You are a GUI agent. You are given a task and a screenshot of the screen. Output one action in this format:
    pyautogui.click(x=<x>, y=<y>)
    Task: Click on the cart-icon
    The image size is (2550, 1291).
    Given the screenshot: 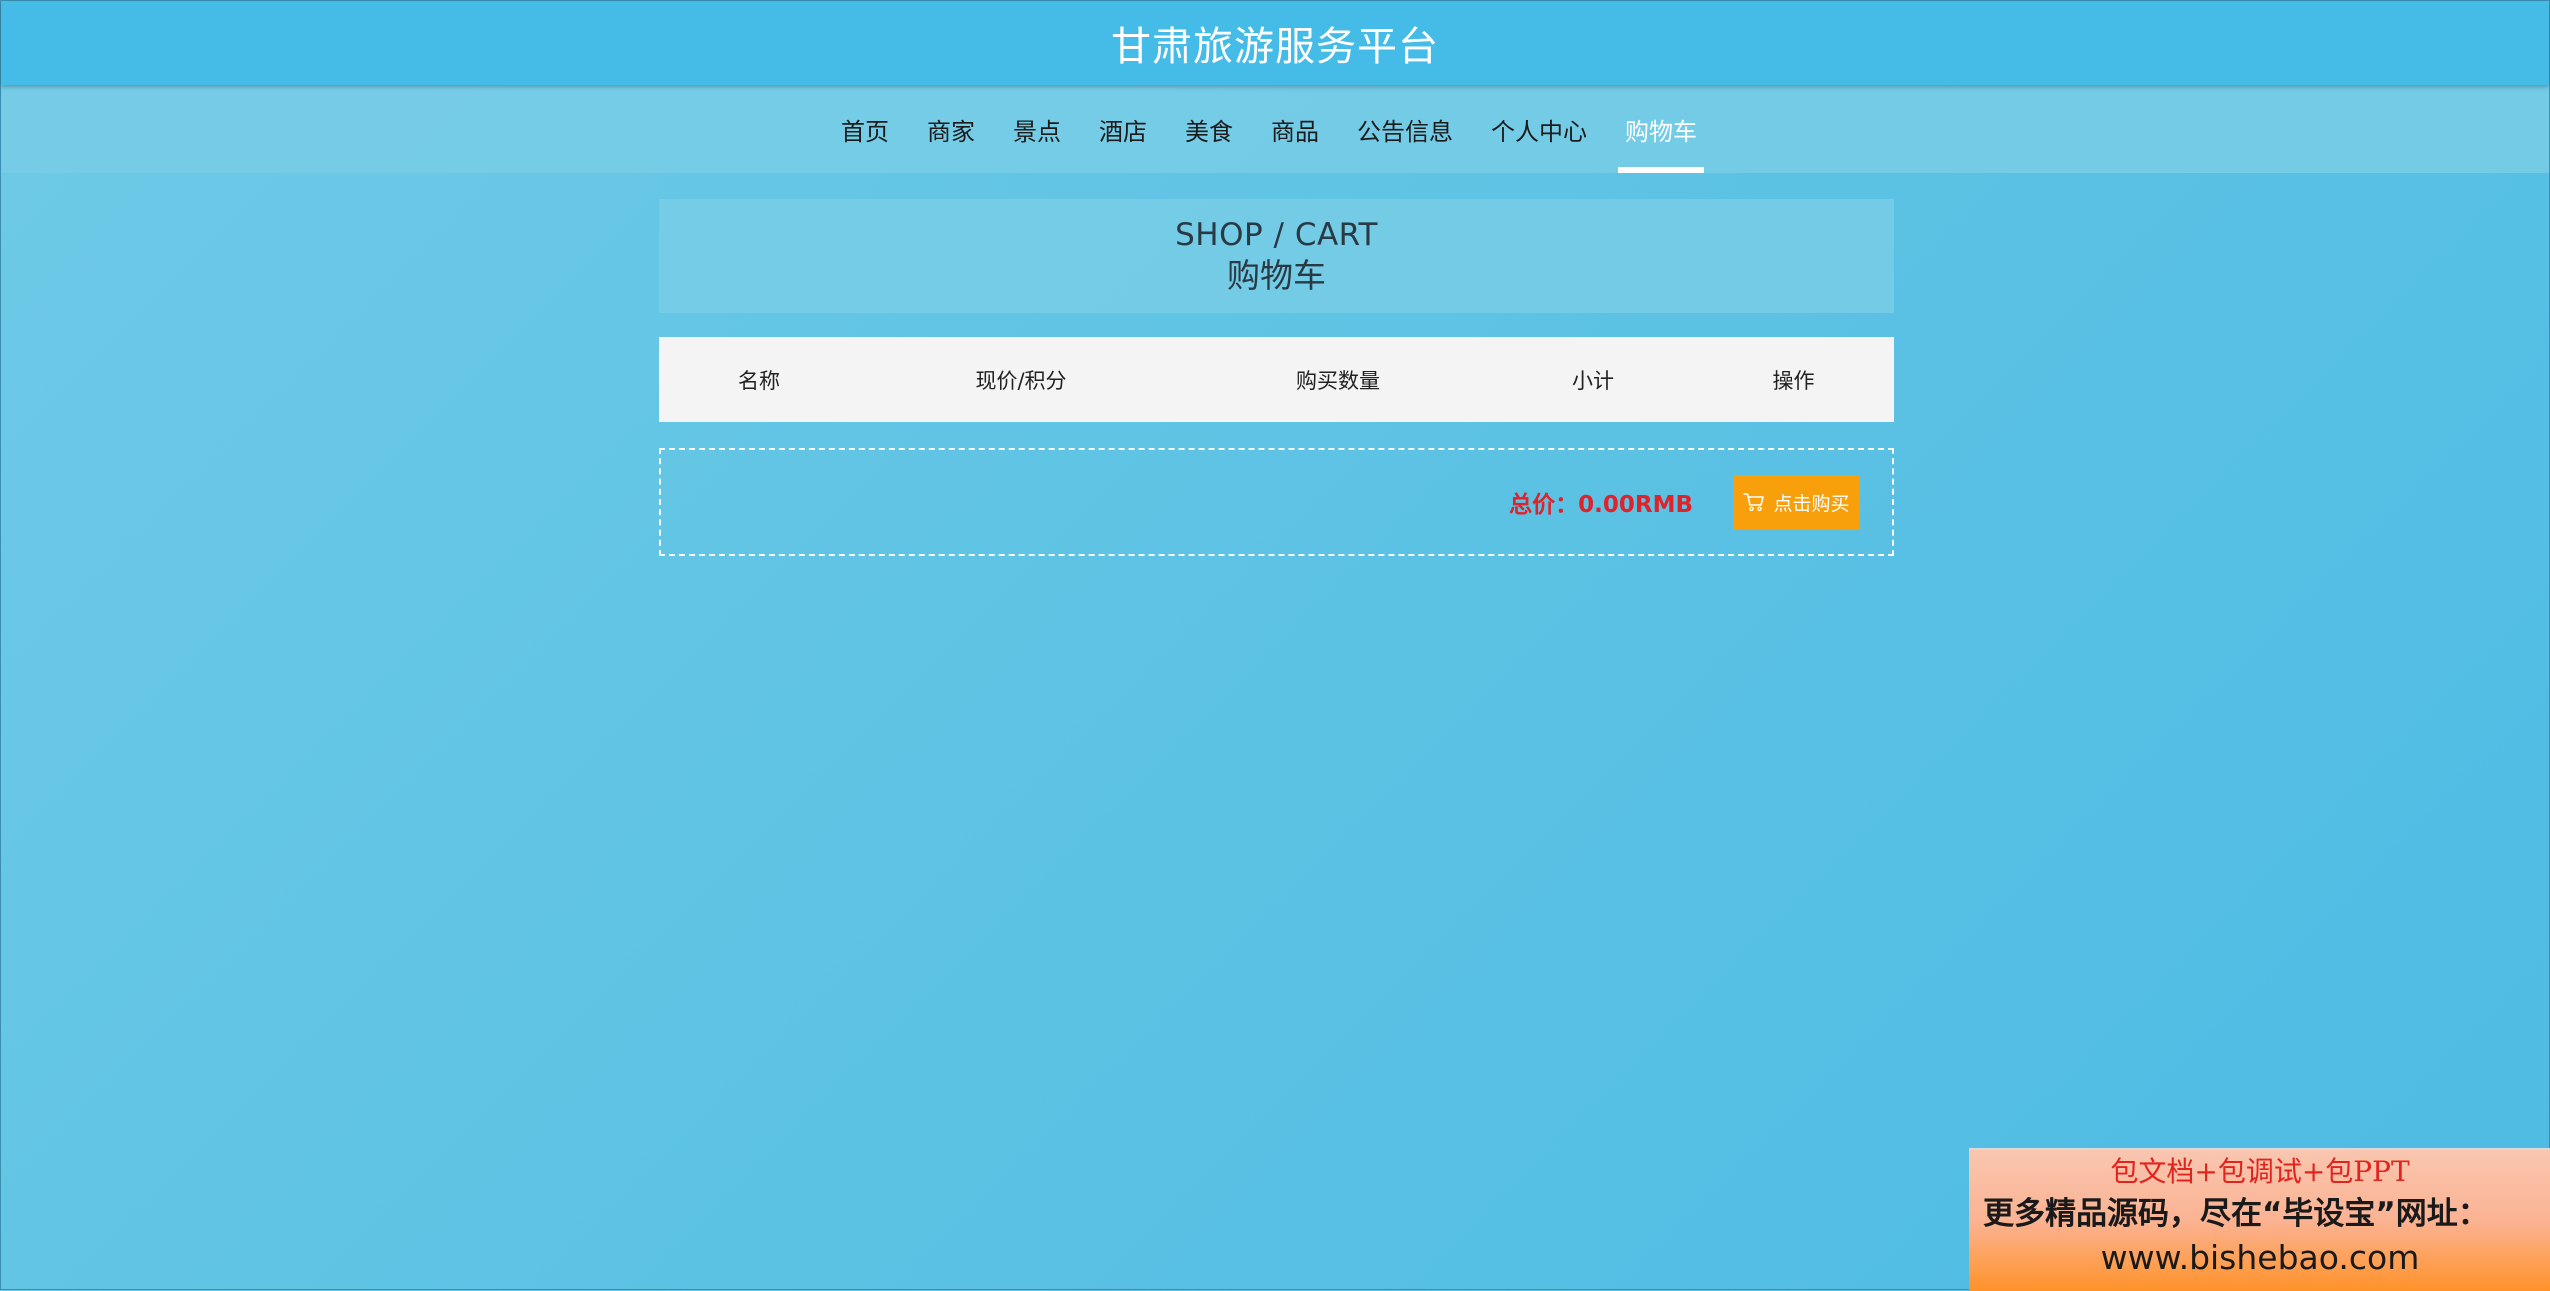 What is the action you would take?
    pyautogui.click(x=1758, y=502)
    